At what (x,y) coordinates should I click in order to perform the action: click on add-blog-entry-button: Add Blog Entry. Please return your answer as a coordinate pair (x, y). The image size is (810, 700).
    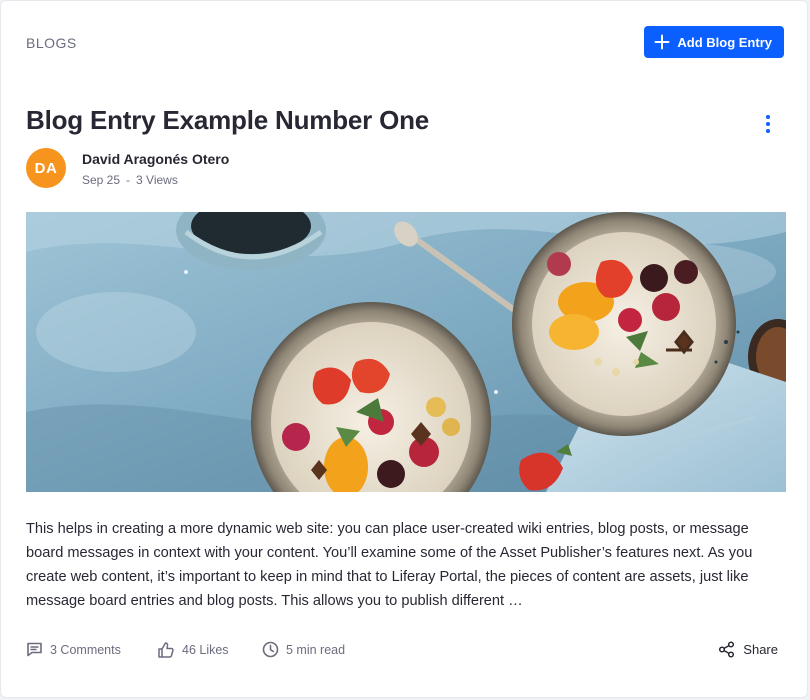
    Looking at the image, I should click on (714, 42).